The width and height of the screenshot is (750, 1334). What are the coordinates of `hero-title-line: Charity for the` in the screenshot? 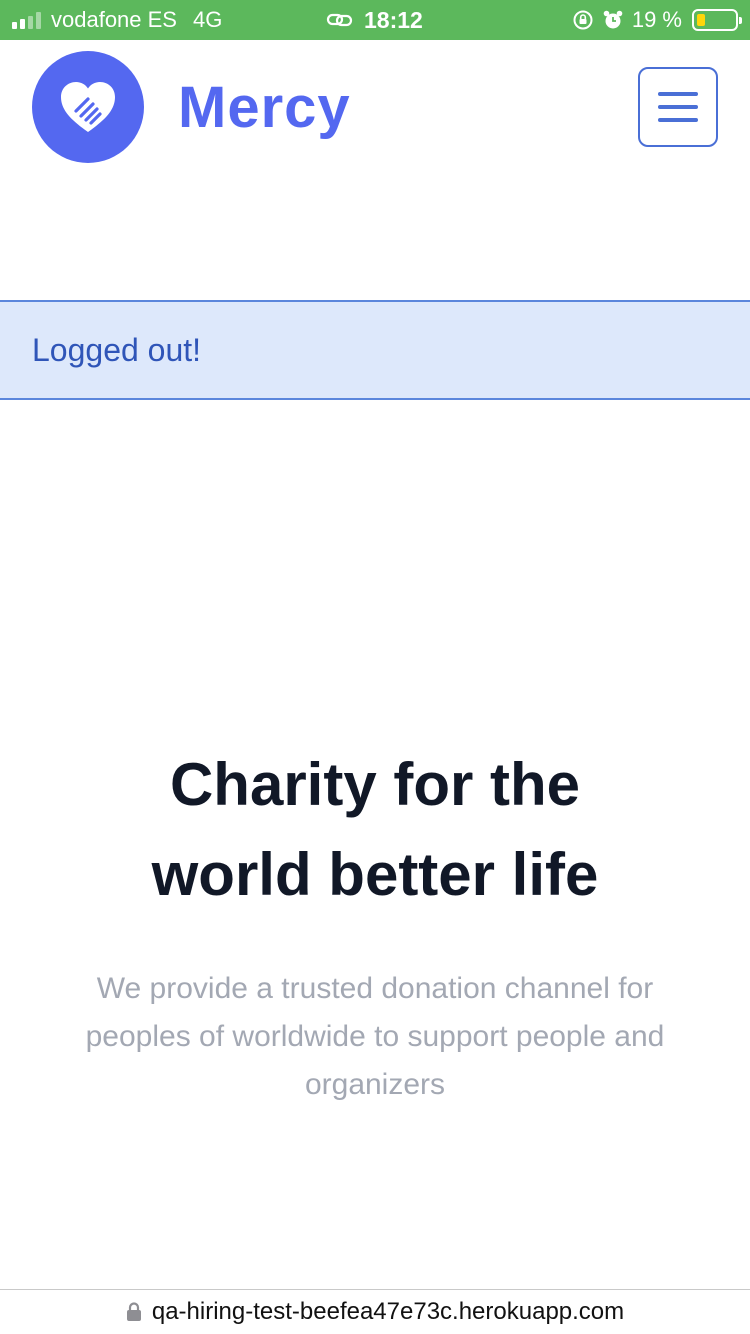 It's located at (375, 784).